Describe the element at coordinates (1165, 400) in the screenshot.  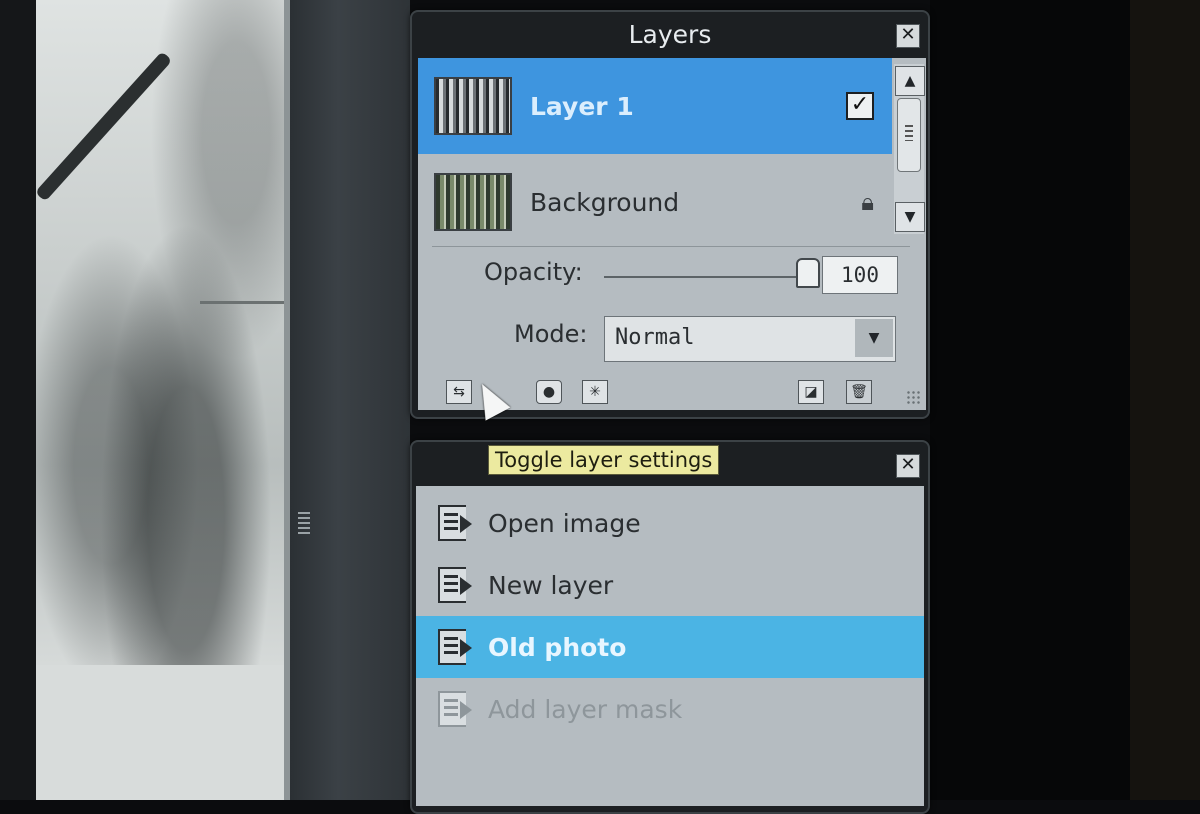
I see `monitor-bezel` at that location.